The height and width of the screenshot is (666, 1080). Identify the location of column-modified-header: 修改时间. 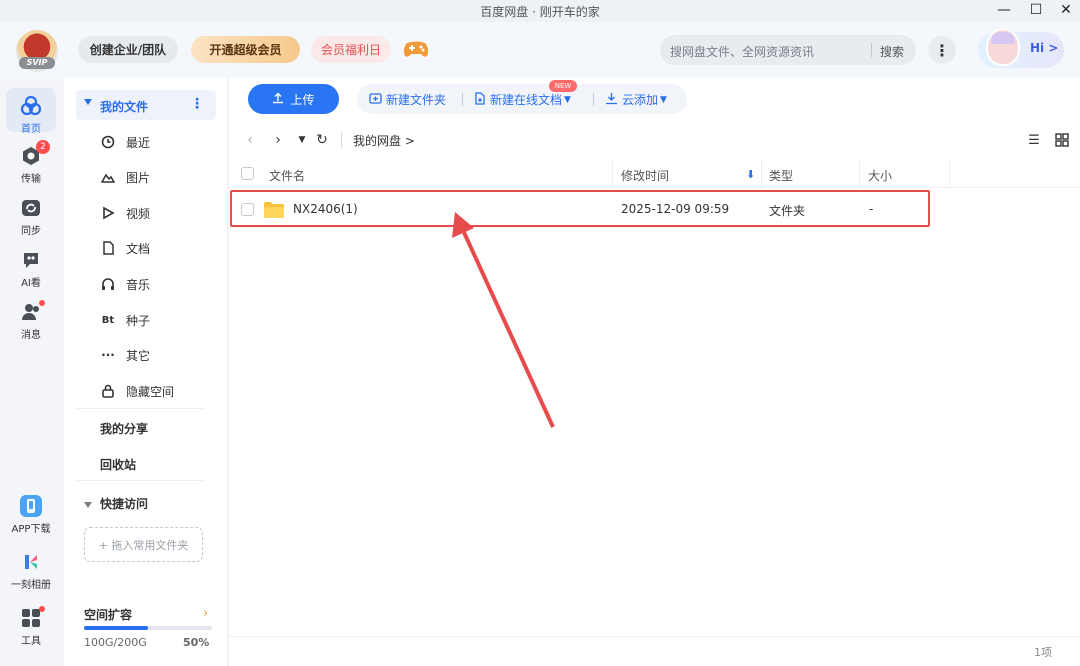
(645, 175).